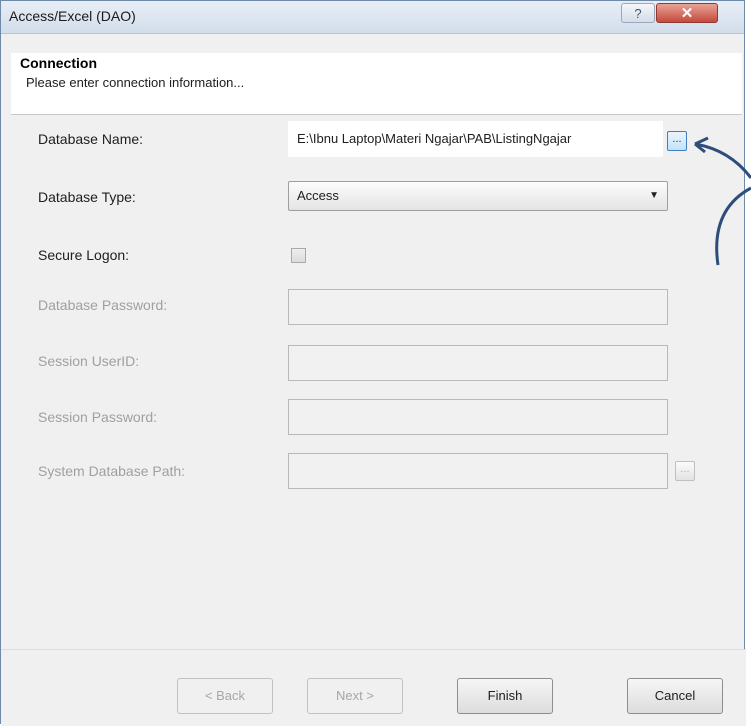 The image size is (751, 728). I want to click on system-database-path-field, so click(478, 471).